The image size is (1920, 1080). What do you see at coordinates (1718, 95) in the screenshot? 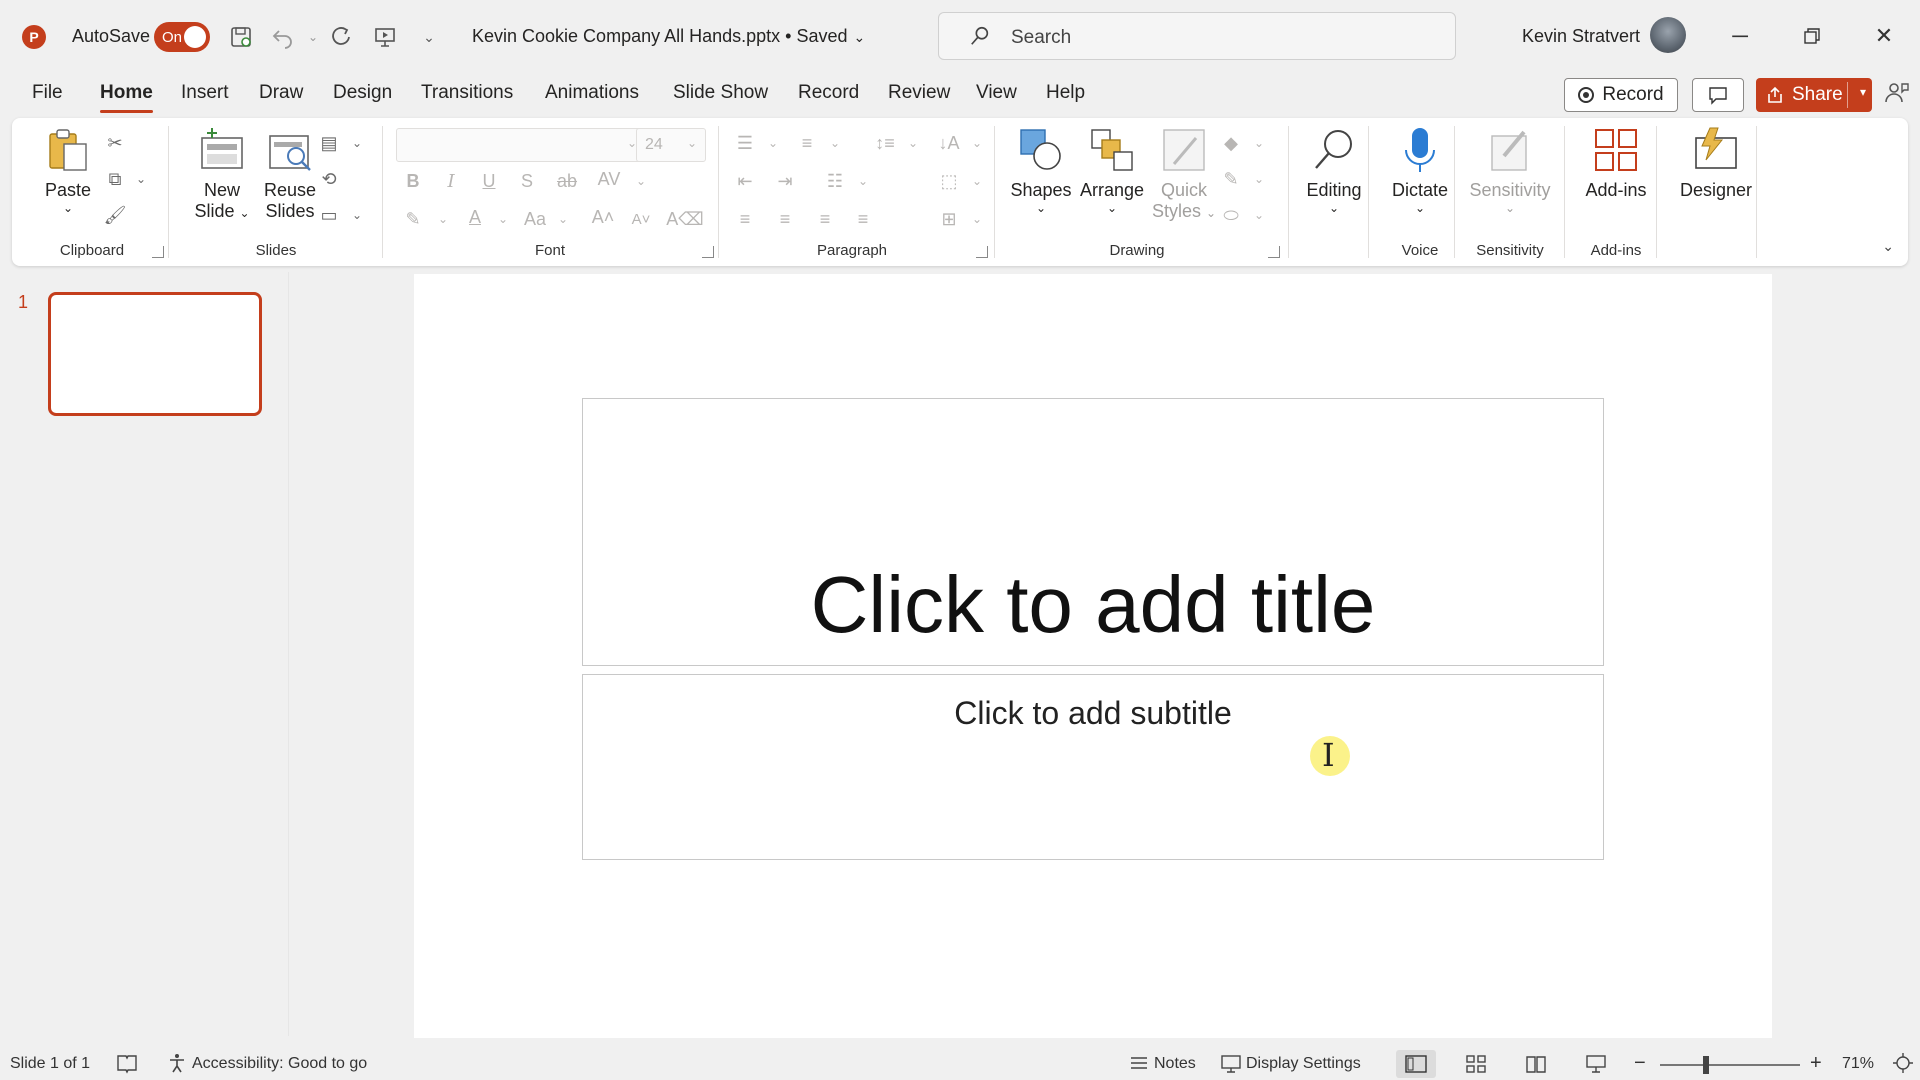
I see `comments-button` at bounding box center [1718, 95].